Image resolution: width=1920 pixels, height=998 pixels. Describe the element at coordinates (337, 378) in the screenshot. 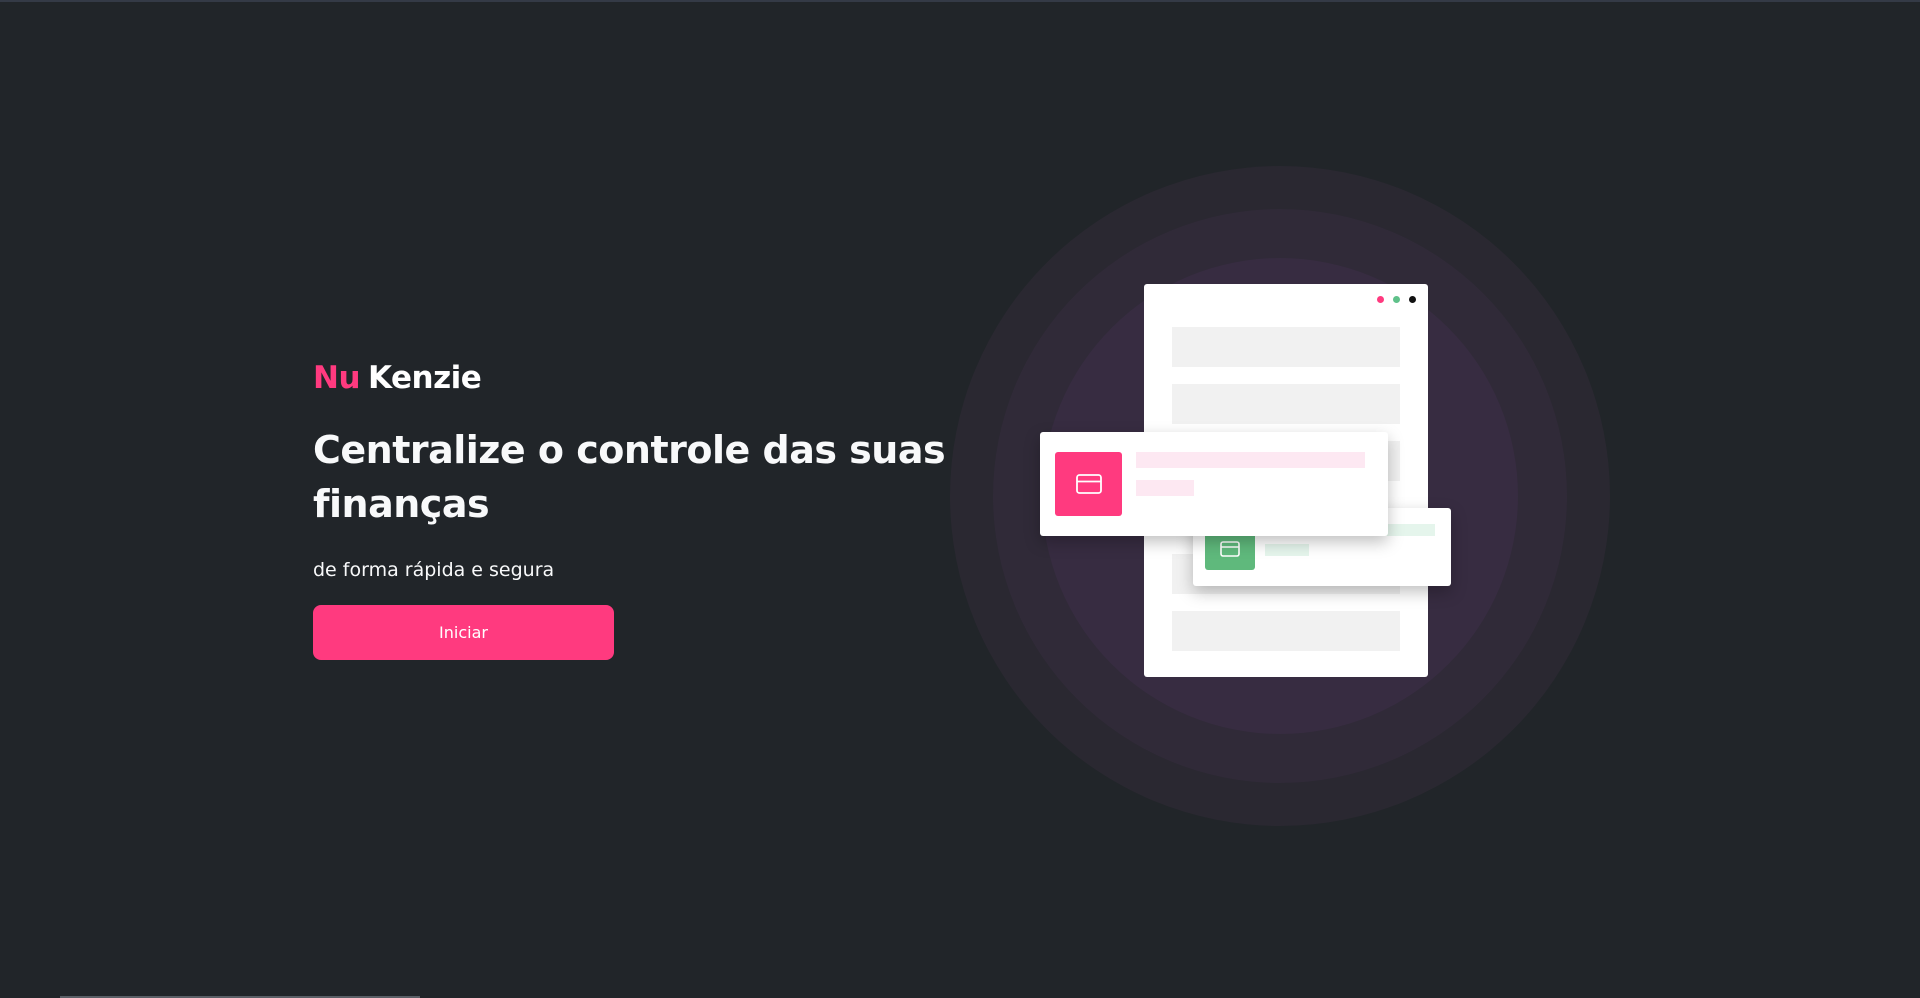

I see `brand-logo-accent: Nu` at that location.